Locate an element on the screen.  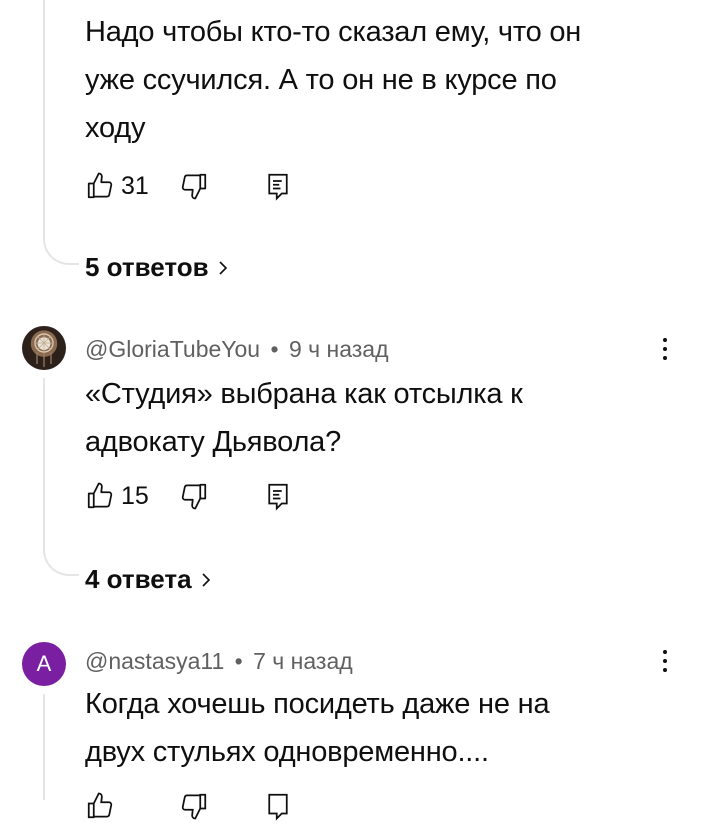
comment-actions: 15 is located at coordinates (188, 496).